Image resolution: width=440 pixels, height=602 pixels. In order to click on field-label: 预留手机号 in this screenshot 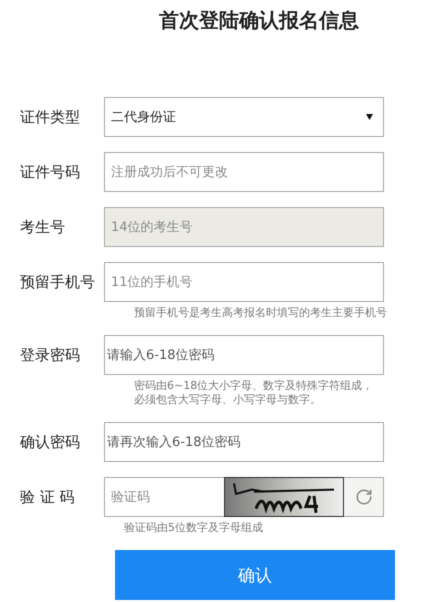, I will do `click(57, 282)`.